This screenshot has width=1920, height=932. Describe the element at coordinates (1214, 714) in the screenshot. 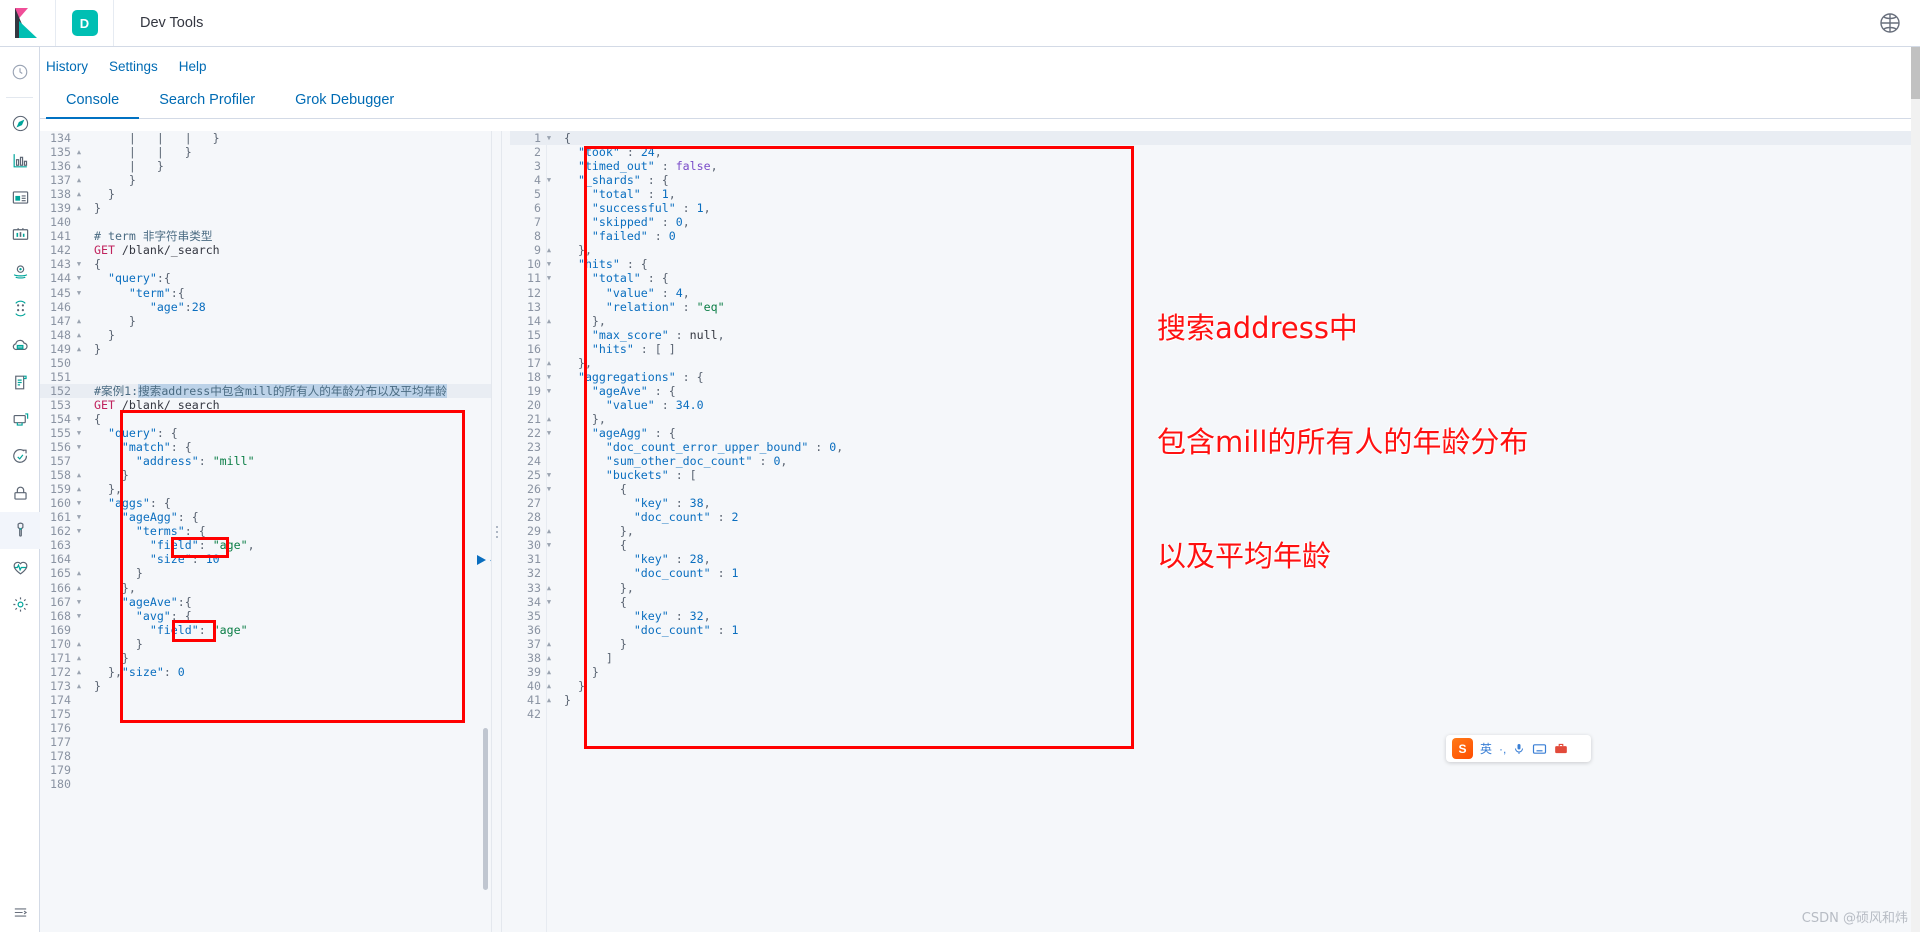

I see `code-line: 42` at that location.